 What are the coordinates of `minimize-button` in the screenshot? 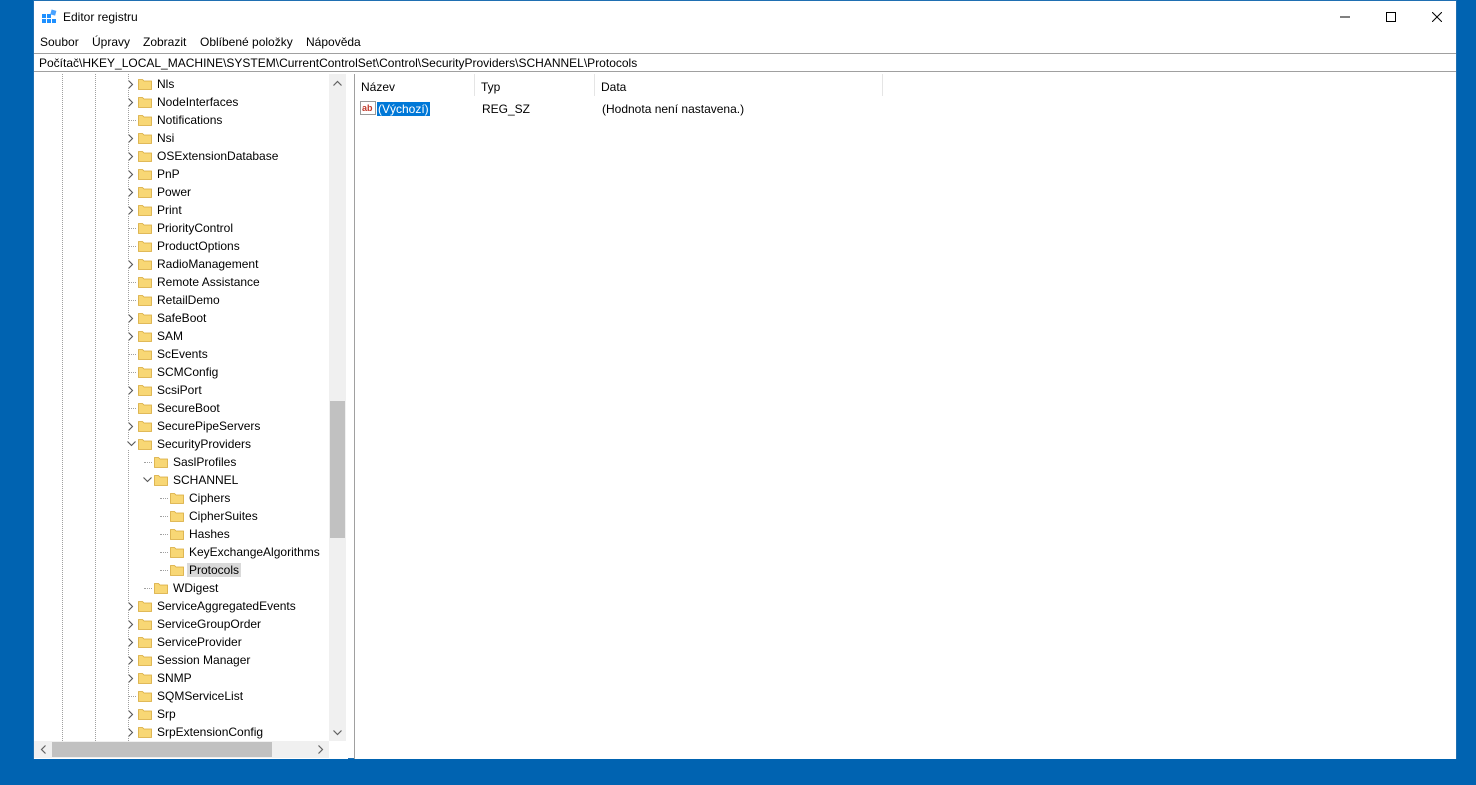 It's located at (1345, 16).